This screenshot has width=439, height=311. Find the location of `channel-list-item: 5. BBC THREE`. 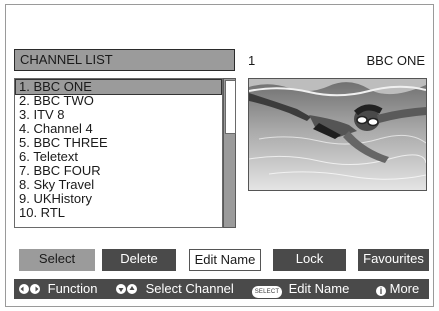

channel-list-item: 5. BBC THREE is located at coordinates (118, 143).